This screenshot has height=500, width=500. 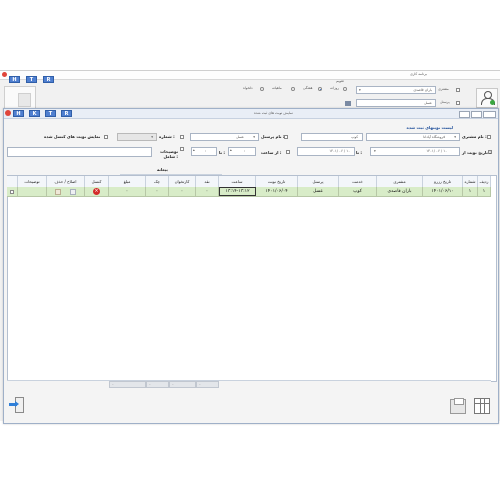 What do you see at coordinates (204, 151) in the screenshot?
I see `time-to-input: : ▴` at bounding box center [204, 151].